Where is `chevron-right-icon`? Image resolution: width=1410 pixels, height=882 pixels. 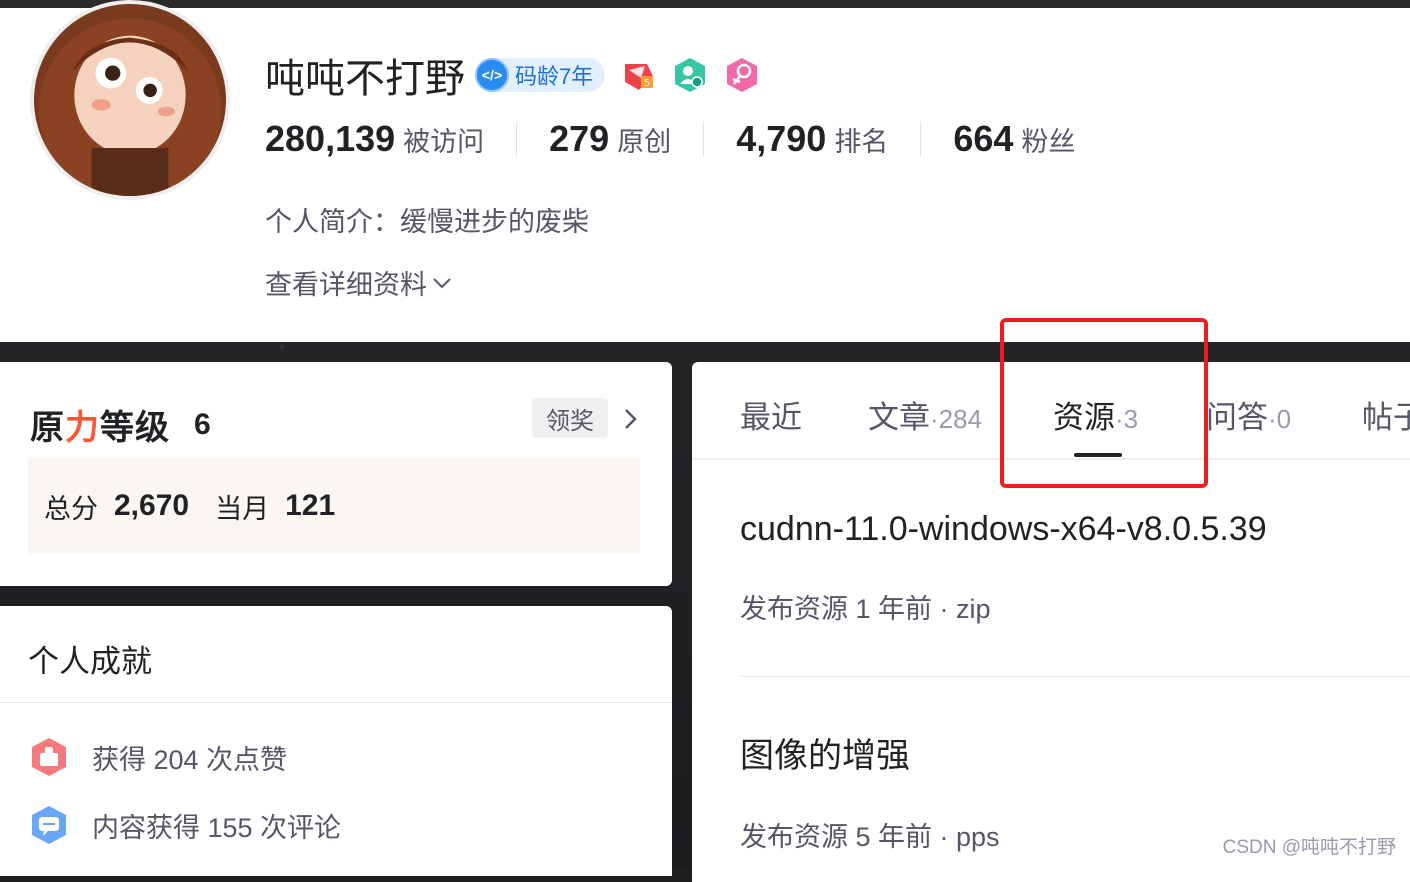
chevron-right-icon is located at coordinates (631, 419).